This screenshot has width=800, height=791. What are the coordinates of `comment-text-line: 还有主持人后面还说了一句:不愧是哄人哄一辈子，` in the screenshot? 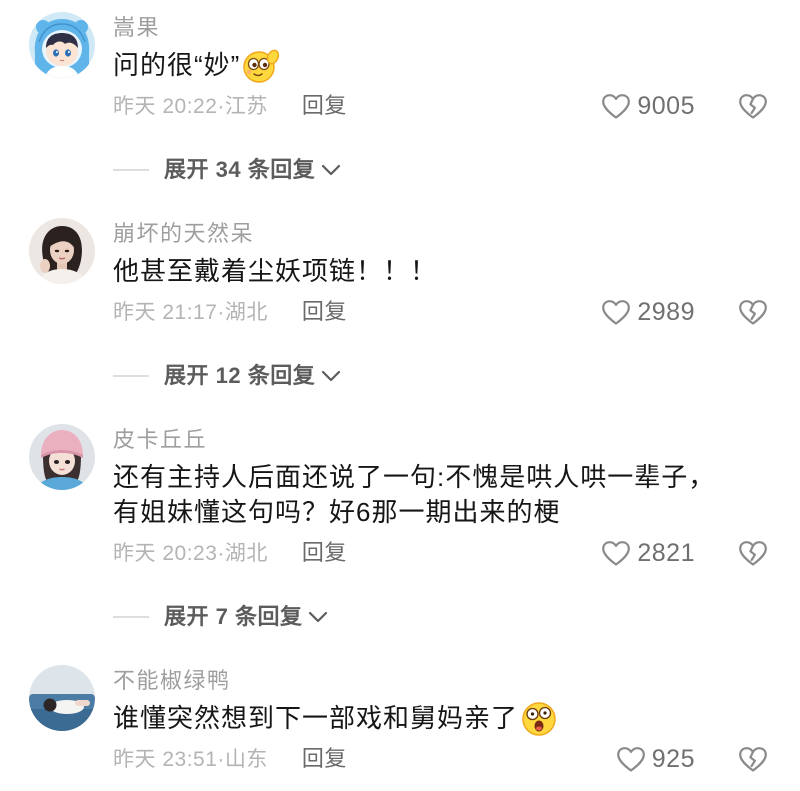 It's located at (456, 477).